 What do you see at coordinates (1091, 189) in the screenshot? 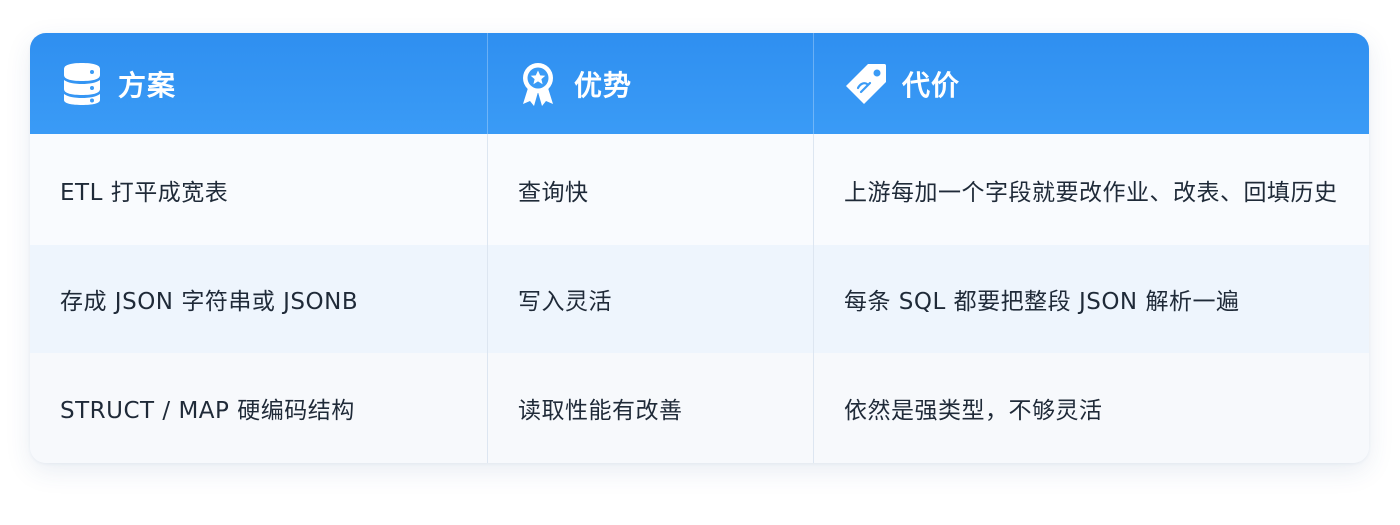
I see `table-cell-cost: 上游每加一个字段就要改作业、改表、回填历史` at bounding box center [1091, 189].